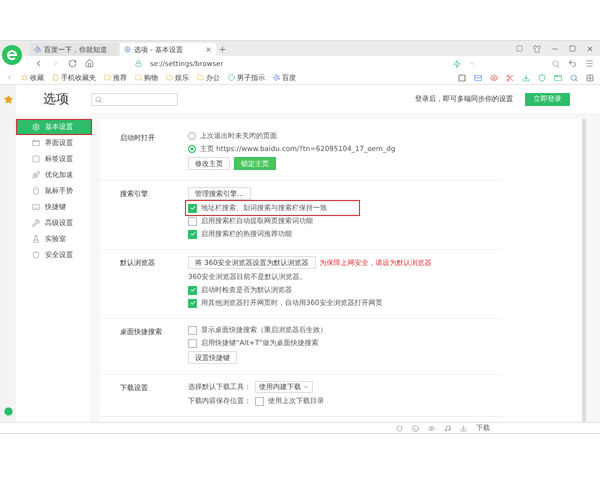 The height and width of the screenshot is (480, 600). What do you see at coordinates (447, 428) in the screenshot?
I see `music-icon` at bounding box center [447, 428].